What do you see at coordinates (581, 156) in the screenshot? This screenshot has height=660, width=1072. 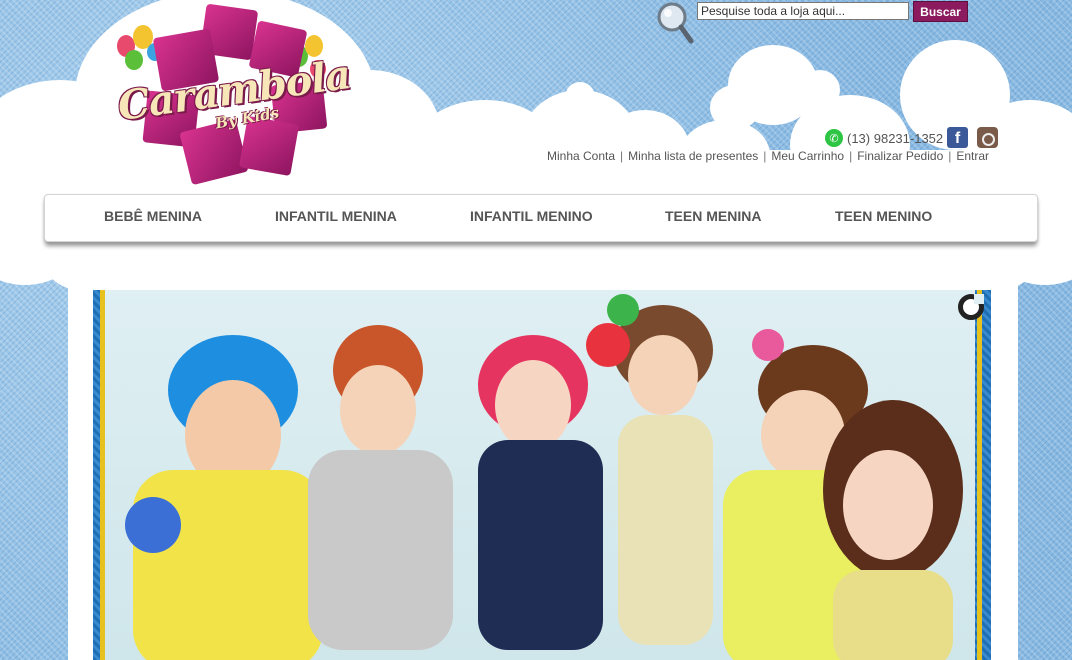 I see `my-account-link: Minha Conta` at bounding box center [581, 156].